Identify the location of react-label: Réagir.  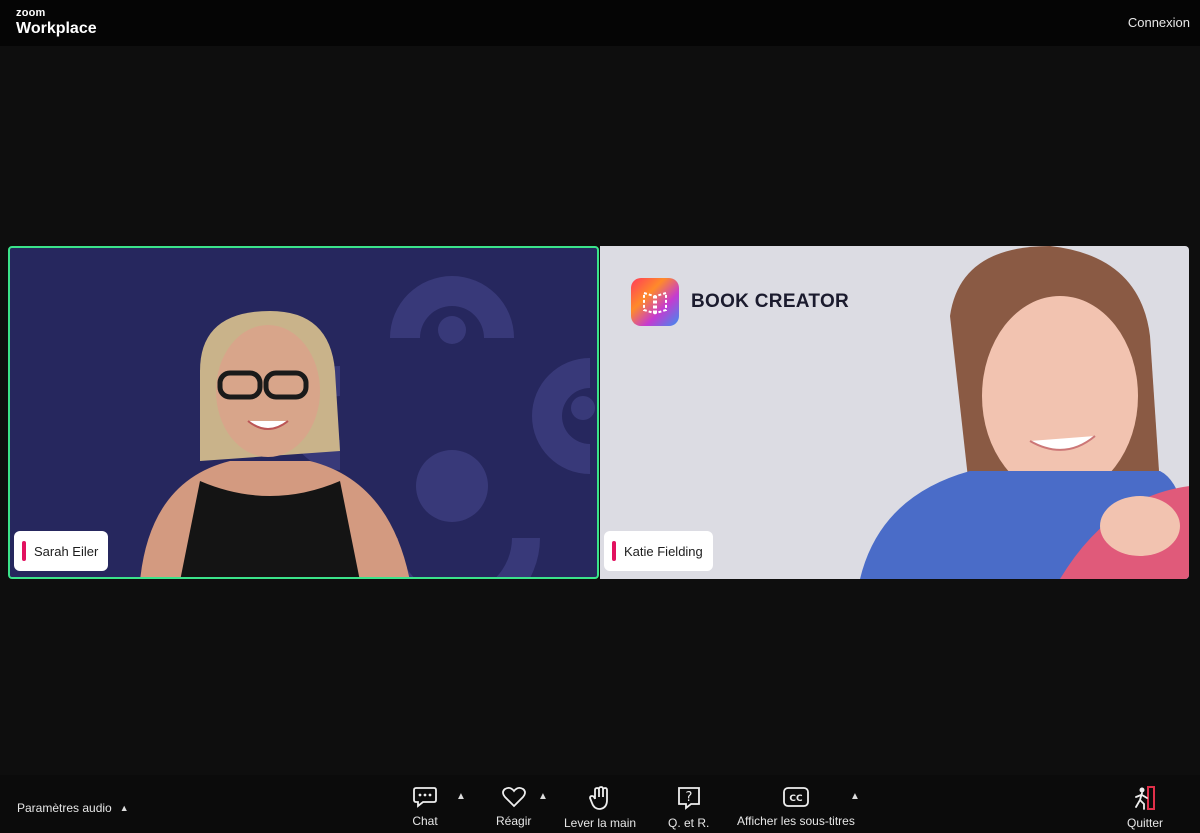
(514, 821).